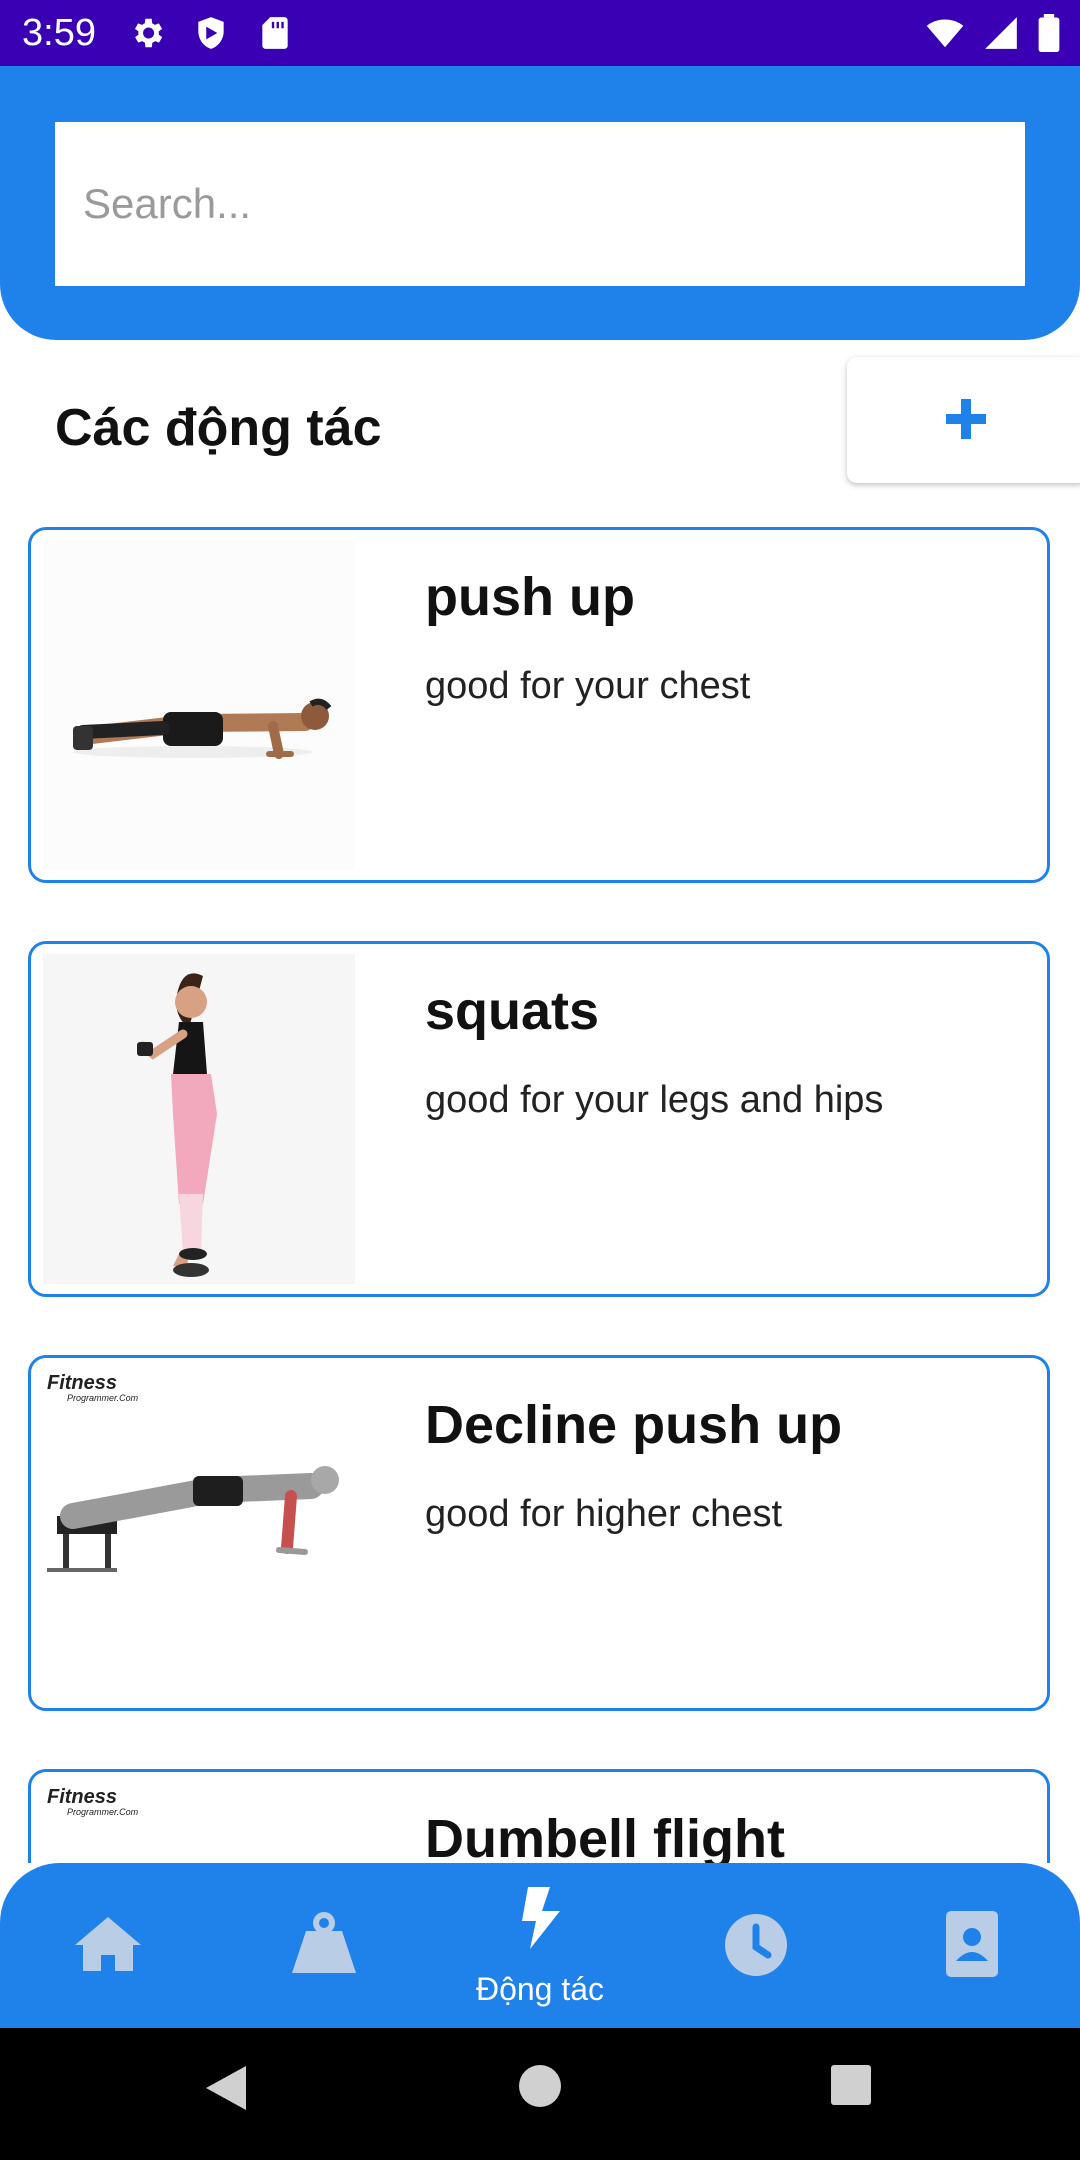 The width and height of the screenshot is (1080, 2160). Describe the element at coordinates (226, 2088) in the screenshot. I see `back-icon` at that location.